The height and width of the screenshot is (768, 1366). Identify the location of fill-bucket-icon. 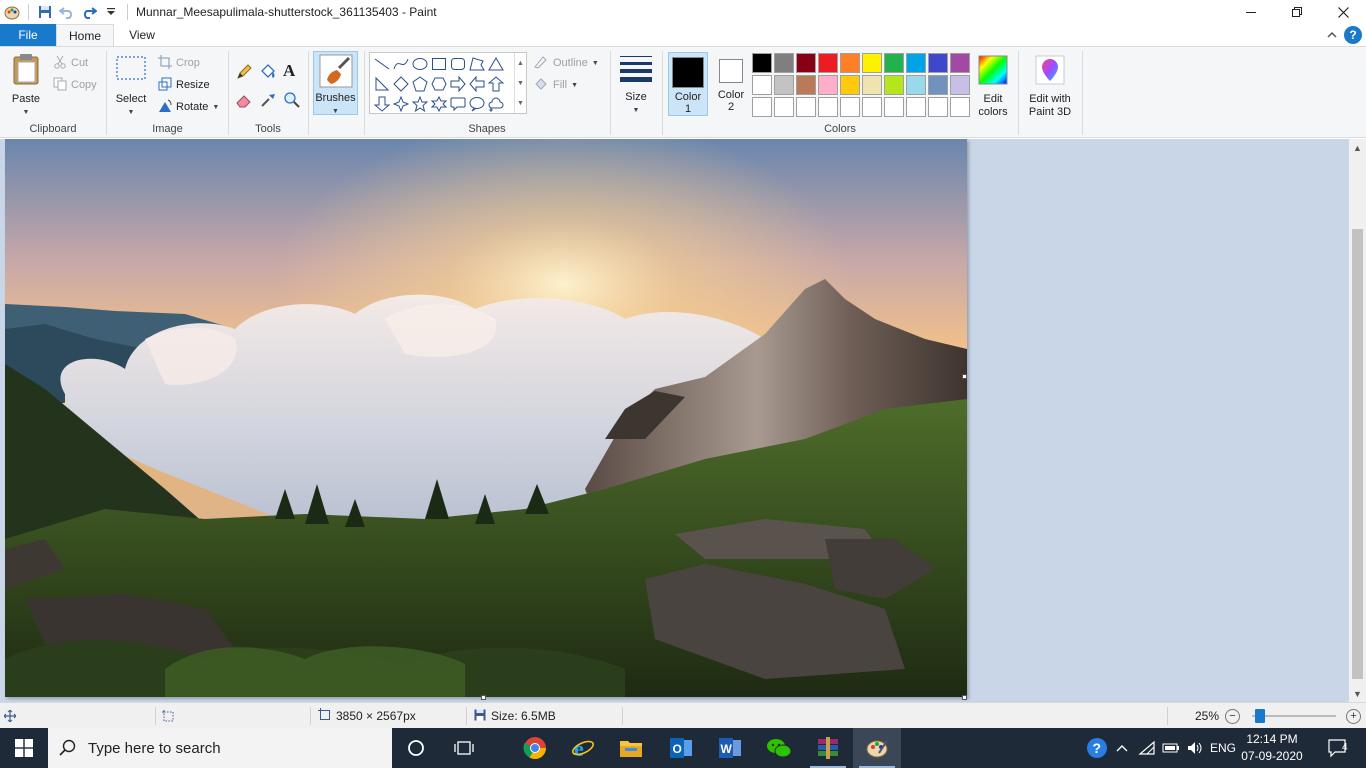
(268, 73).